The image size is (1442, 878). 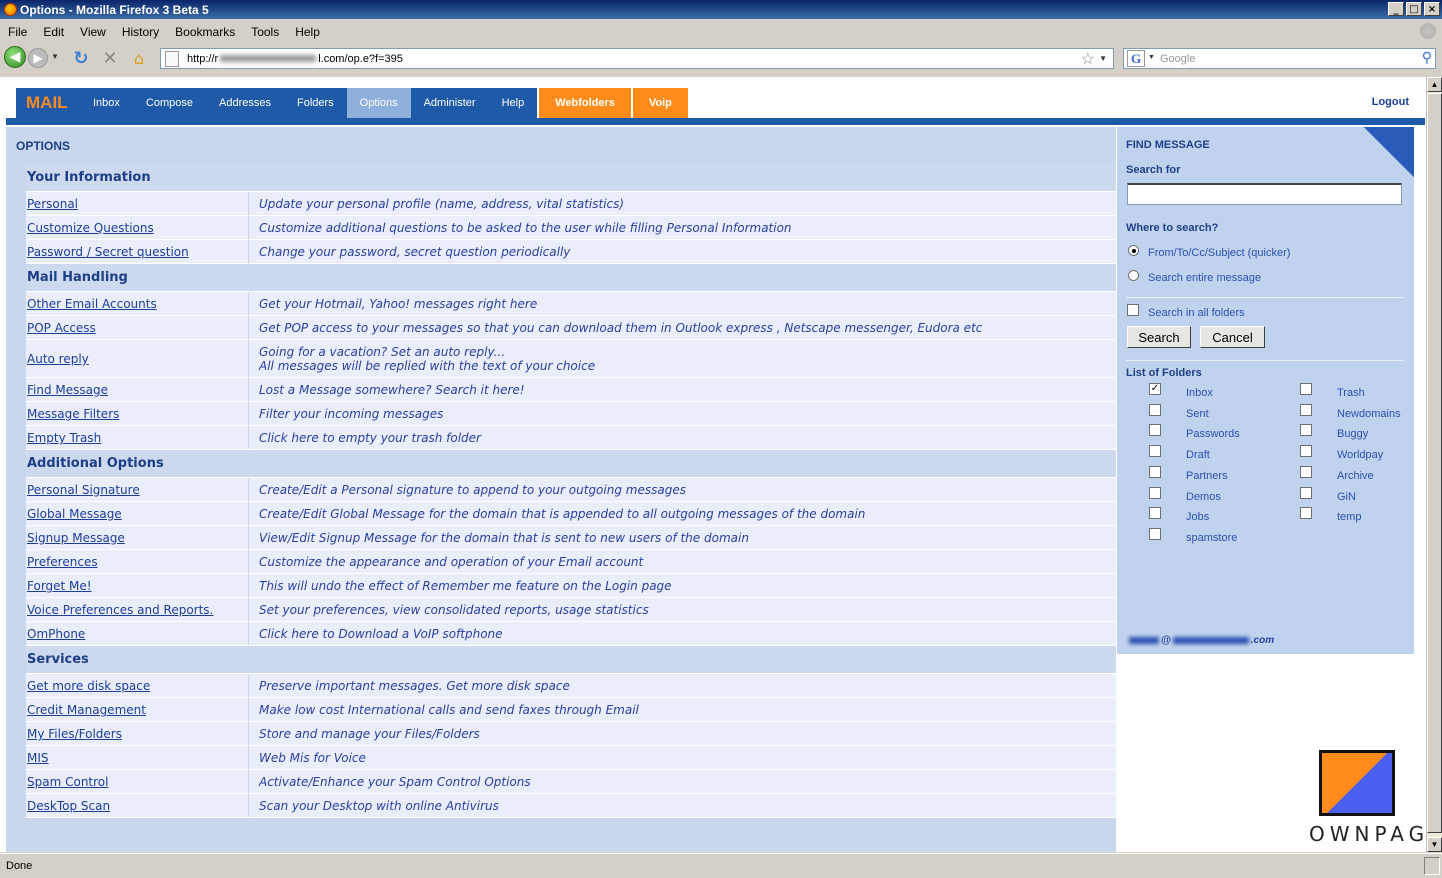 What do you see at coordinates (15, 57) in the screenshot?
I see `back-button: ◀` at bounding box center [15, 57].